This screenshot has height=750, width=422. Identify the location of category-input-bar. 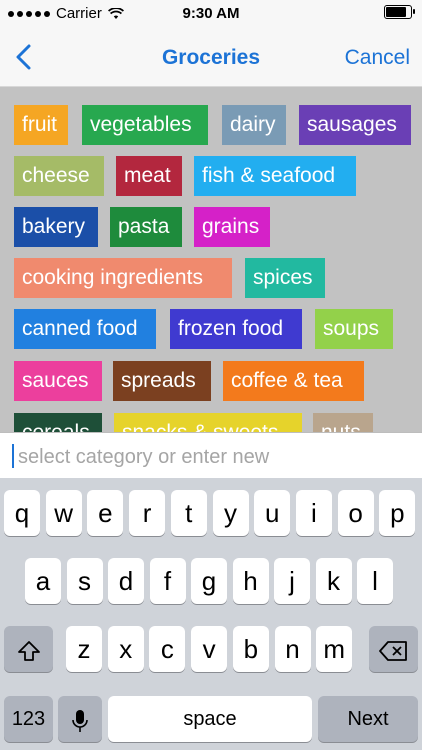
(211, 455).